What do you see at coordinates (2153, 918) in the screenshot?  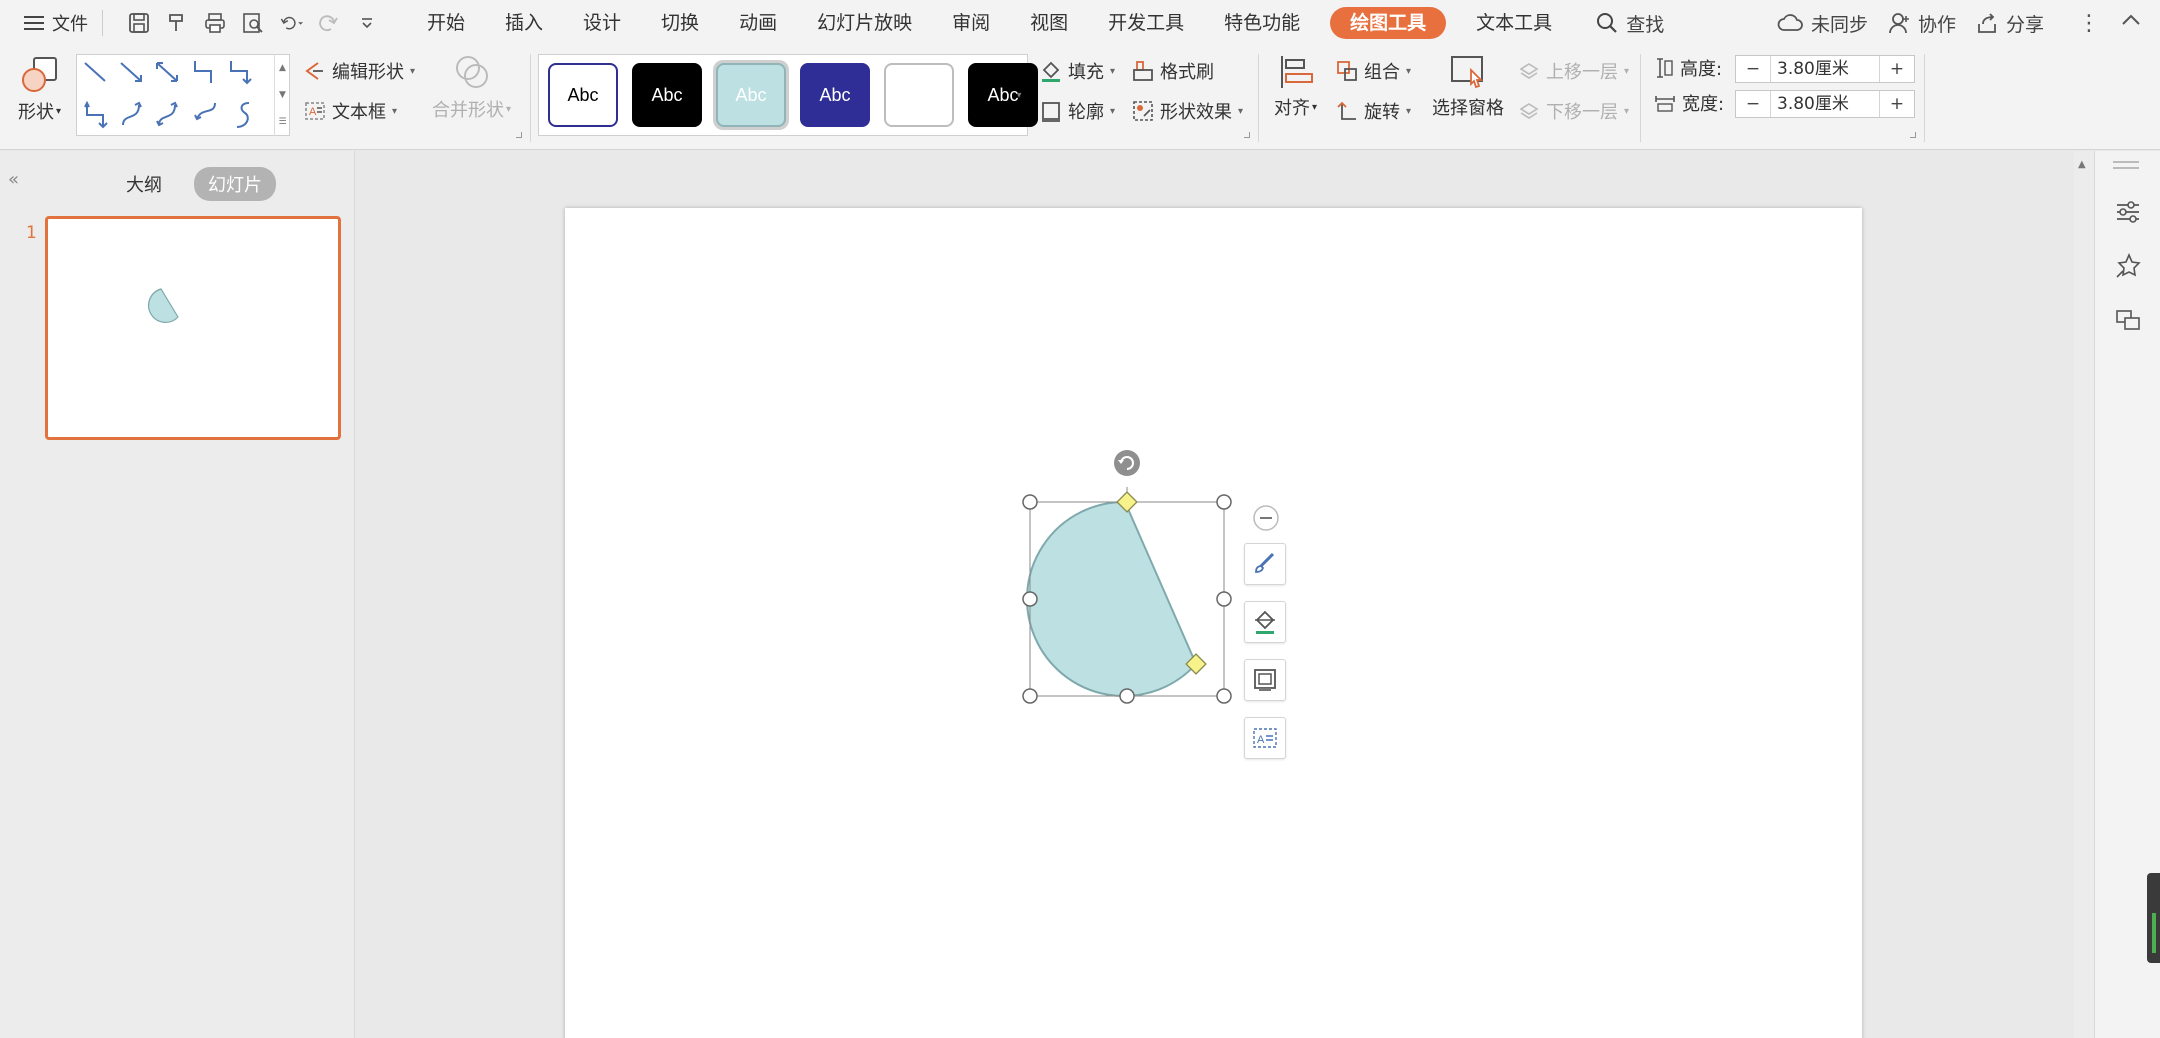 I see `volume-widget` at bounding box center [2153, 918].